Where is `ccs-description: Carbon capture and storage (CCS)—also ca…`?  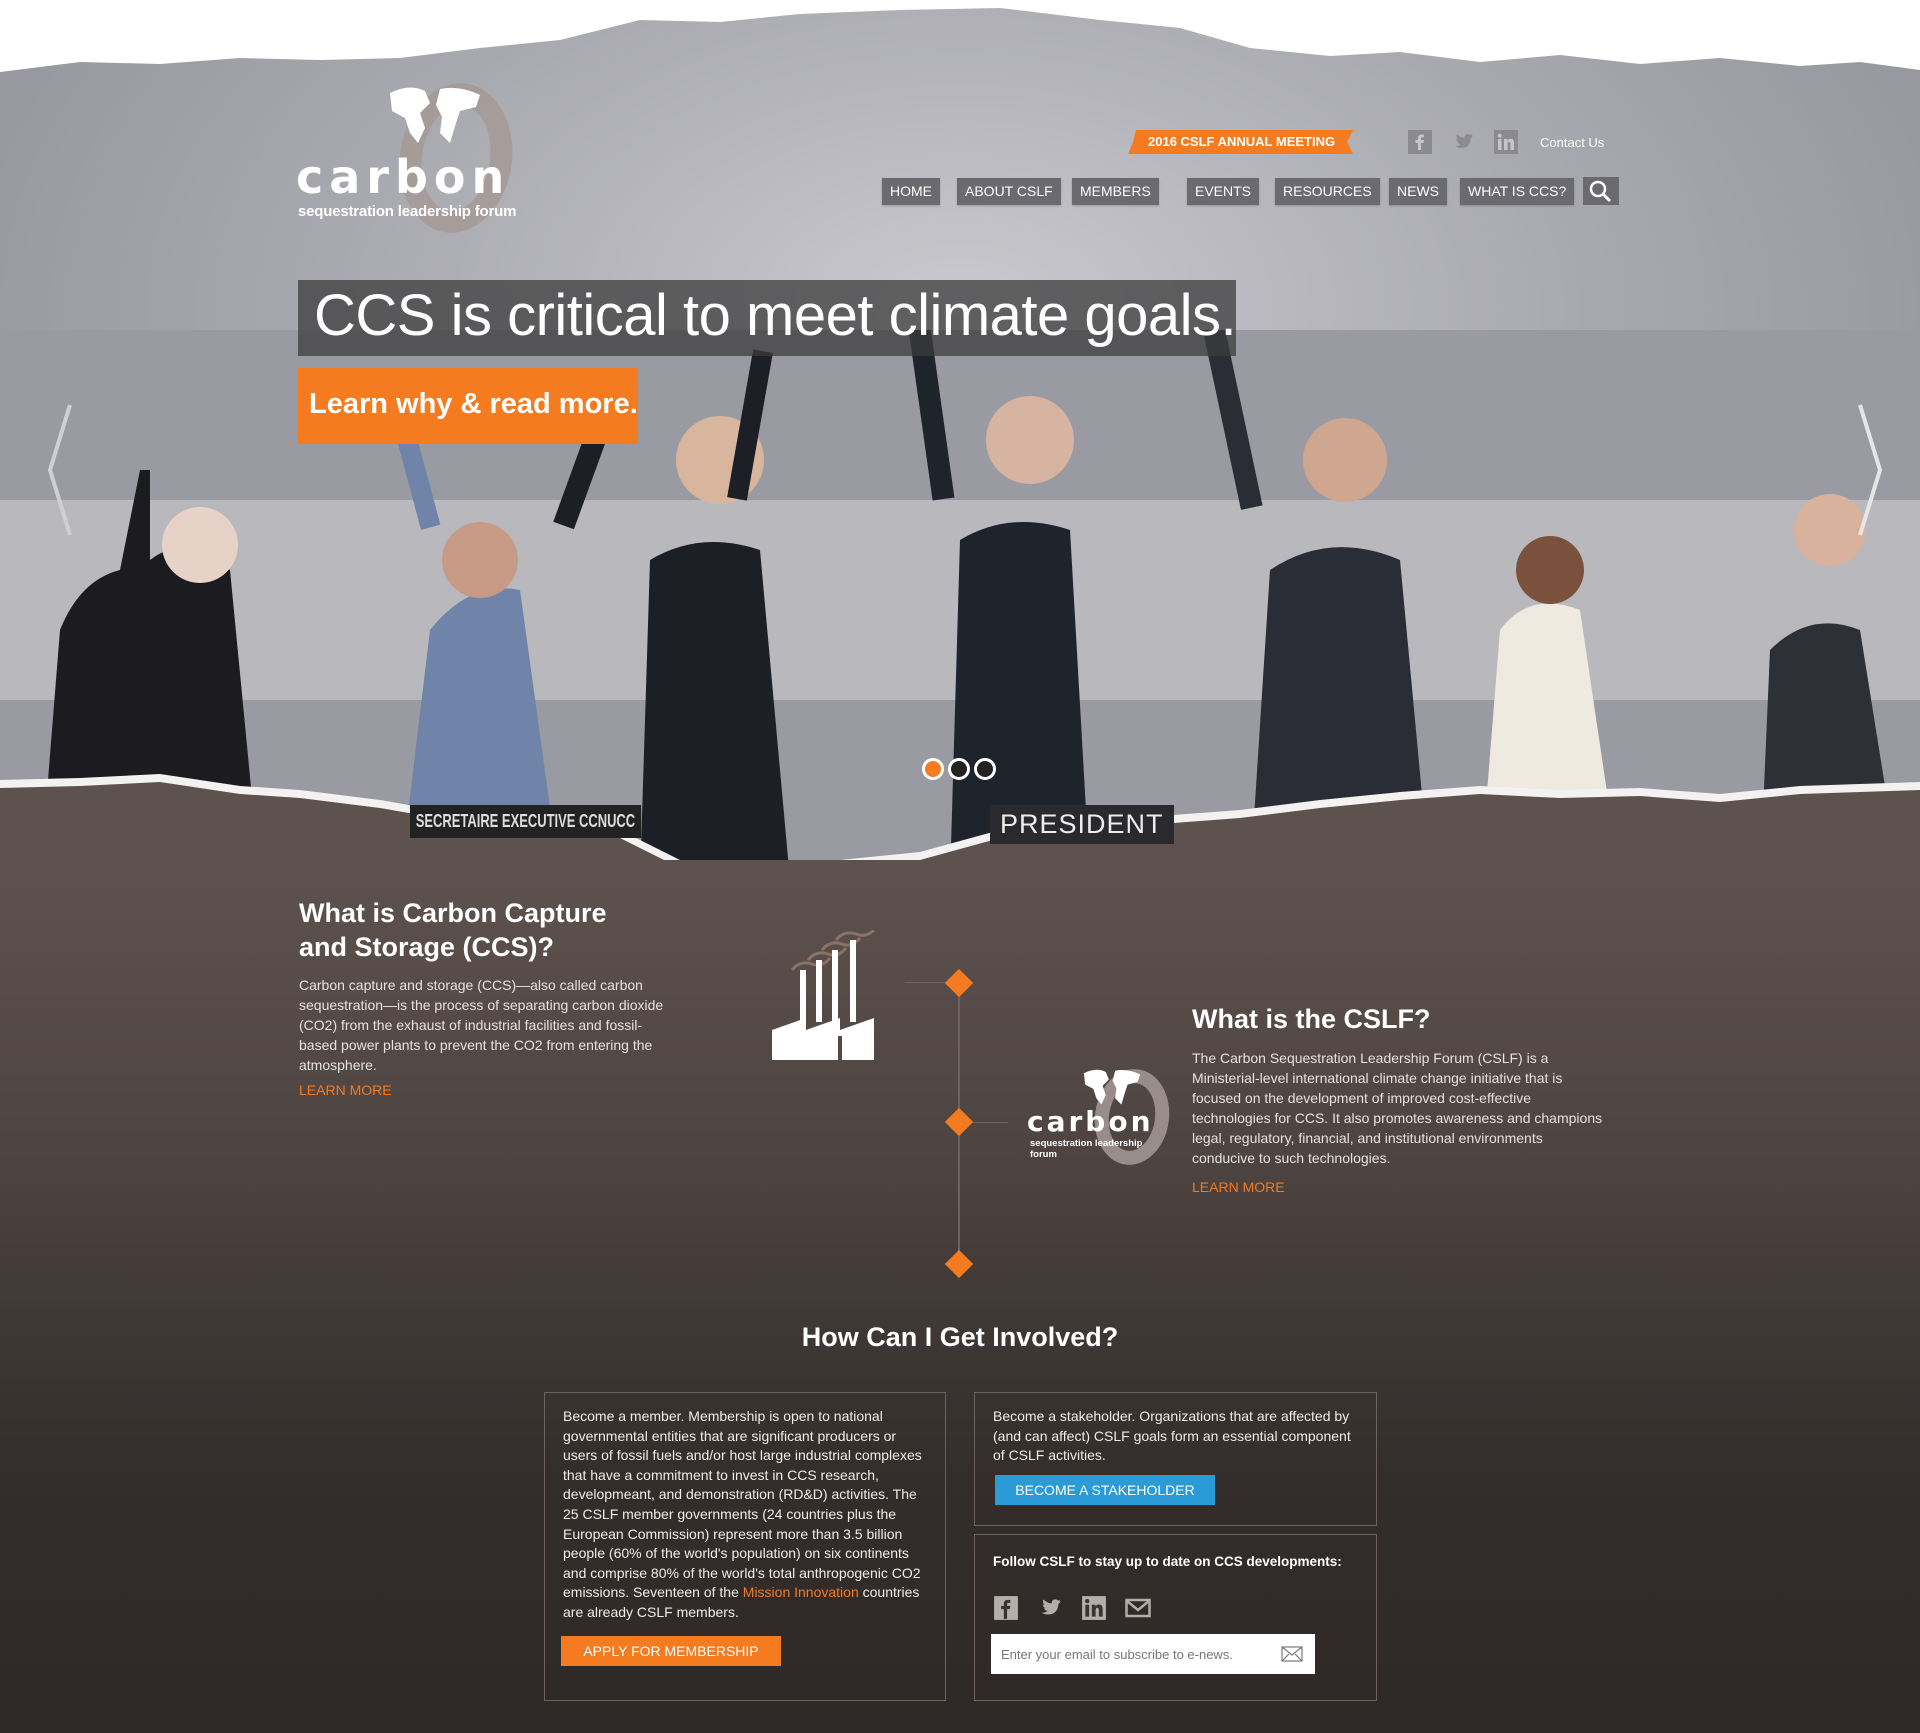
ccs-description: Carbon capture and storage (CCS)—also ca… is located at coordinates (481, 1025).